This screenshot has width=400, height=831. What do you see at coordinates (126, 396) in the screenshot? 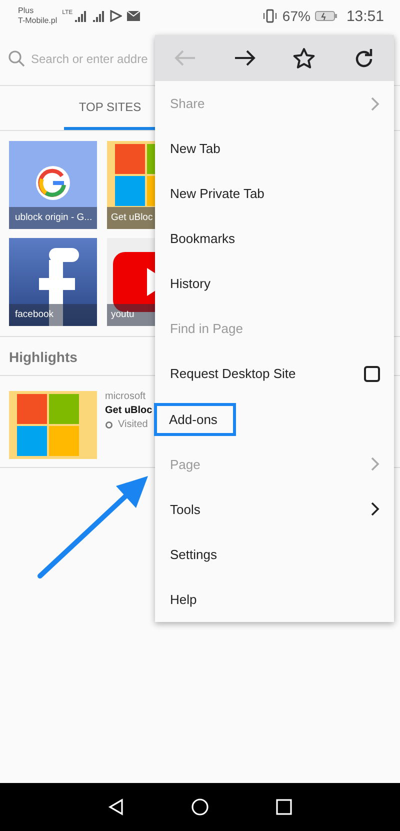
I see `source-label: microsoft` at bounding box center [126, 396].